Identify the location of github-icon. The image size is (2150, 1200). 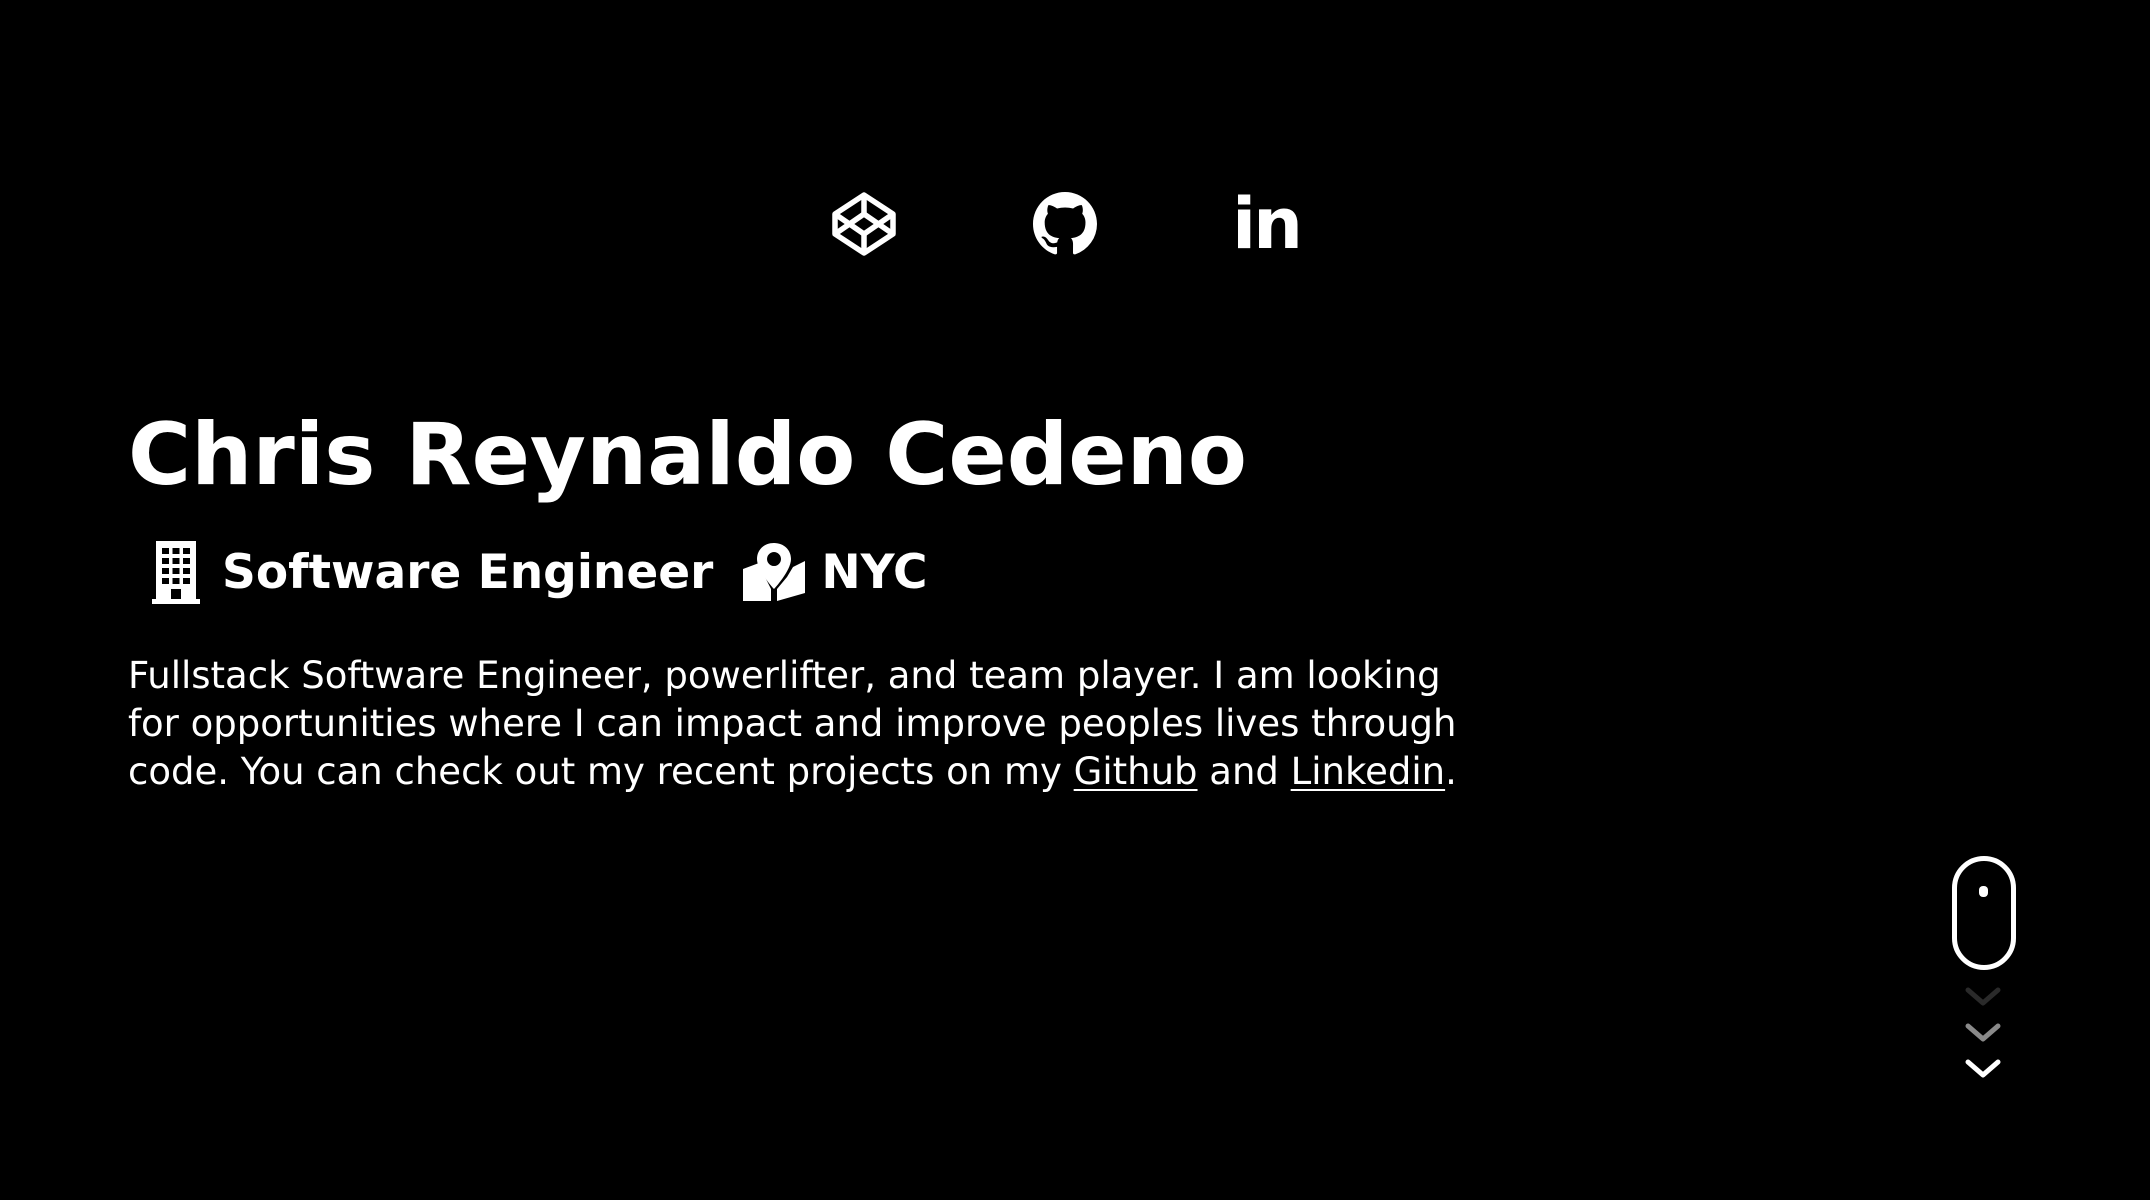
(1065, 223).